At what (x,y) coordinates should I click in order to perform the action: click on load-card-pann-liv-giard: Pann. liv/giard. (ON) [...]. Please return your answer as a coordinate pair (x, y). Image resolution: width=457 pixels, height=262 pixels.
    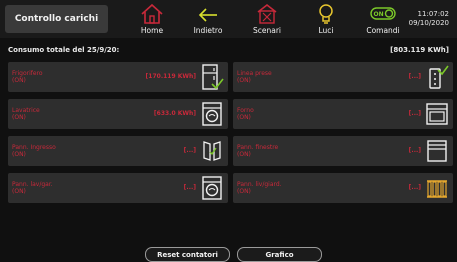
    Looking at the image, I should click on (343, 188).